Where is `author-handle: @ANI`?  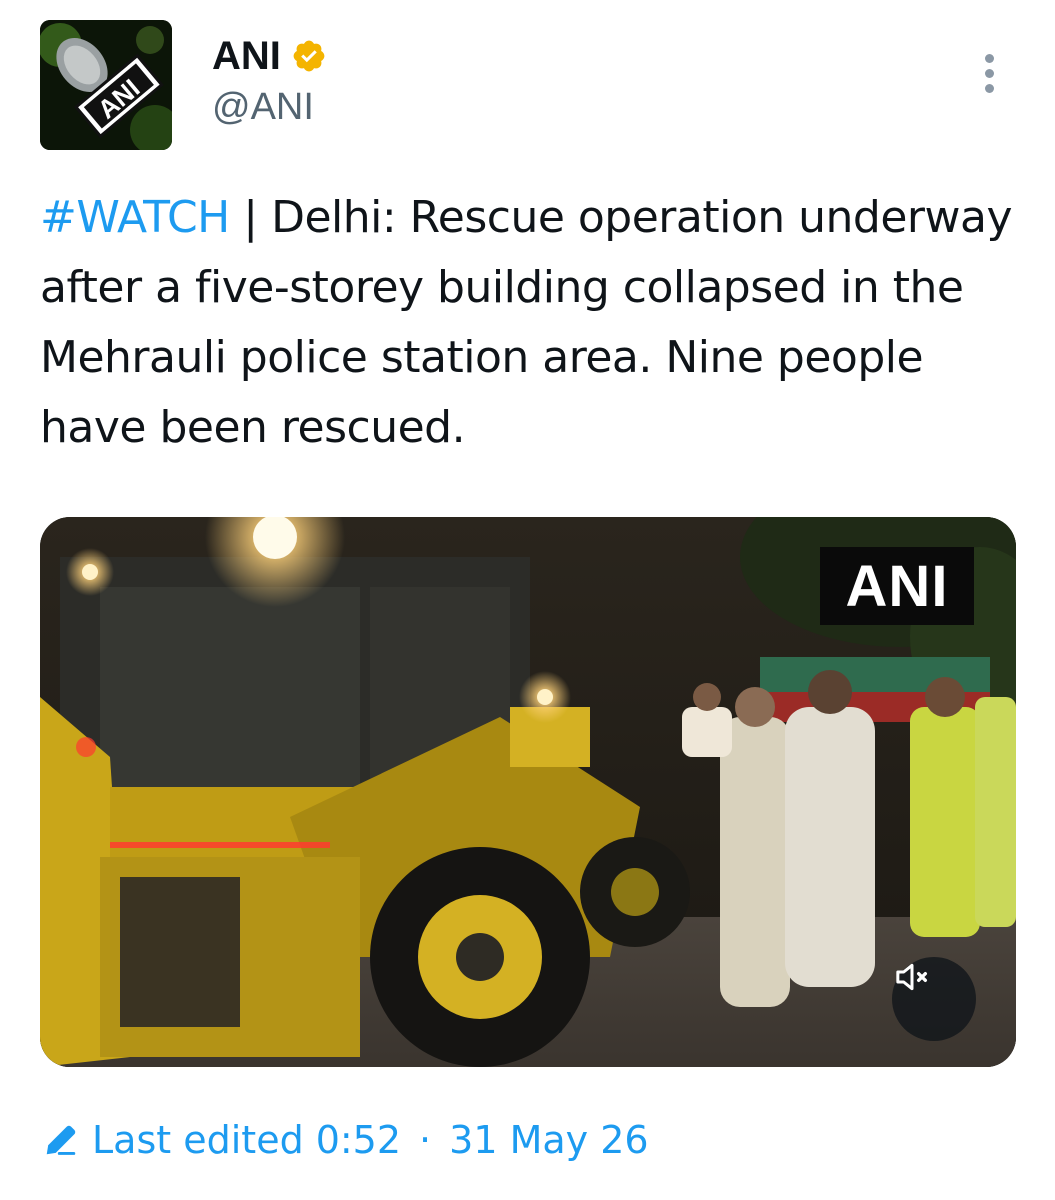
author-handle: @ANI is located at coordinates (263, 107).